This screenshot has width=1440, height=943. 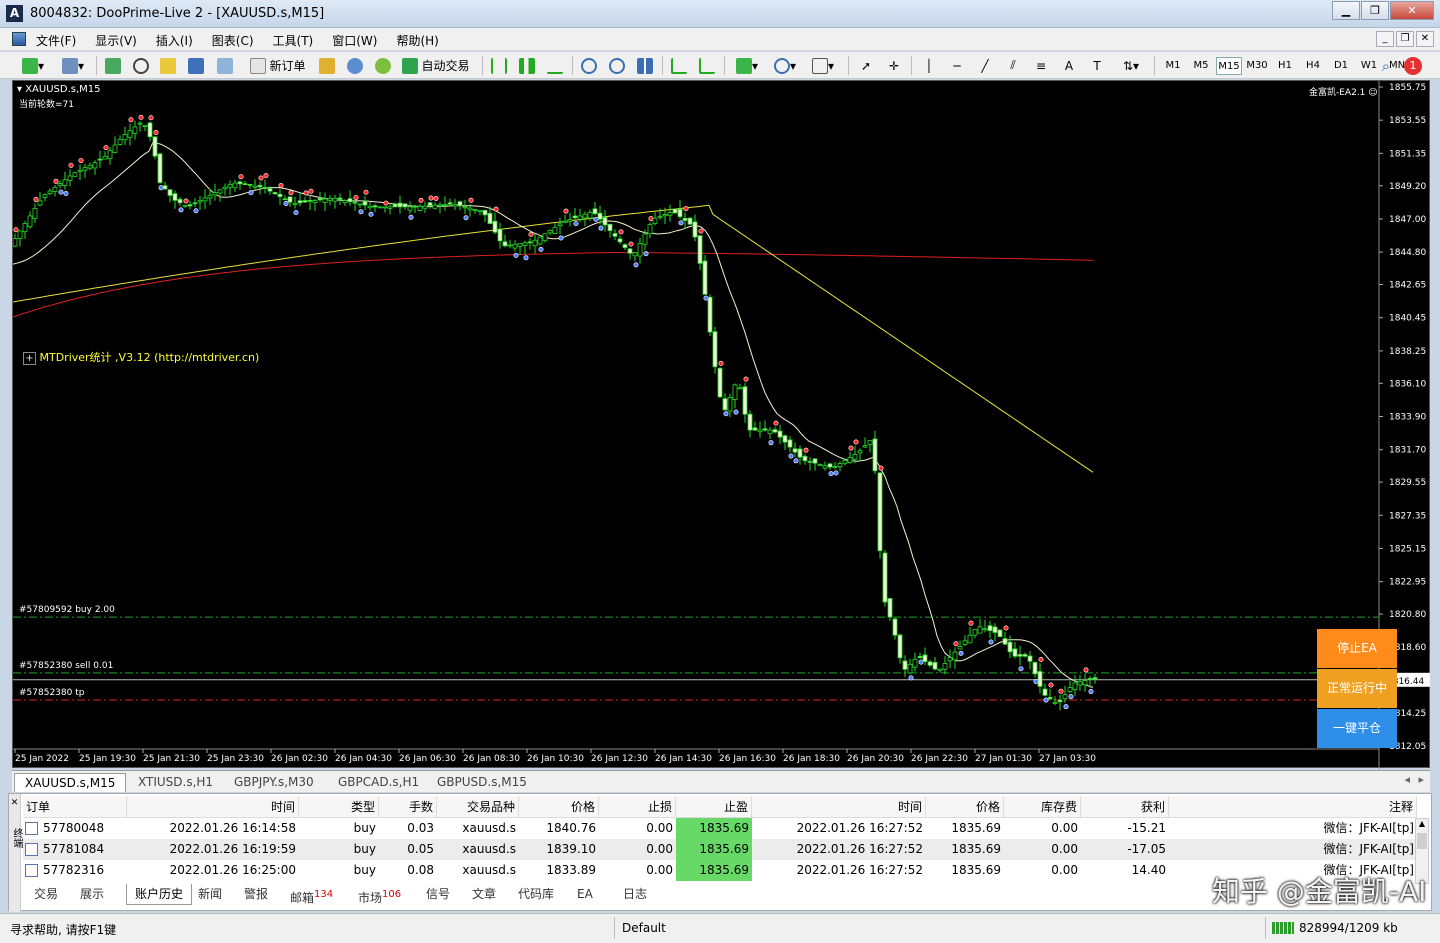 I want to click on timeframe-m30: M30, so click(x=1257, y=66).